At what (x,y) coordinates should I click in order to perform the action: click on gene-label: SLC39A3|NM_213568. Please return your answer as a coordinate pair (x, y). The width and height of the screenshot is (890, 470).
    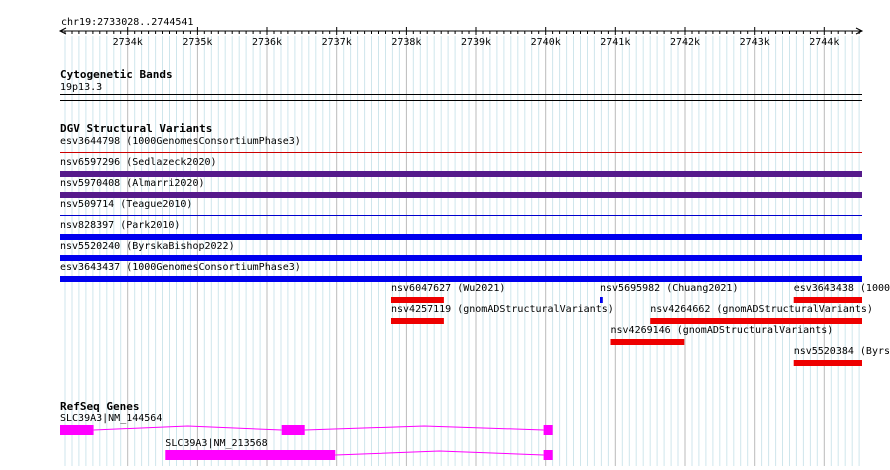
    Looking at the image, I should click on (216, 443).